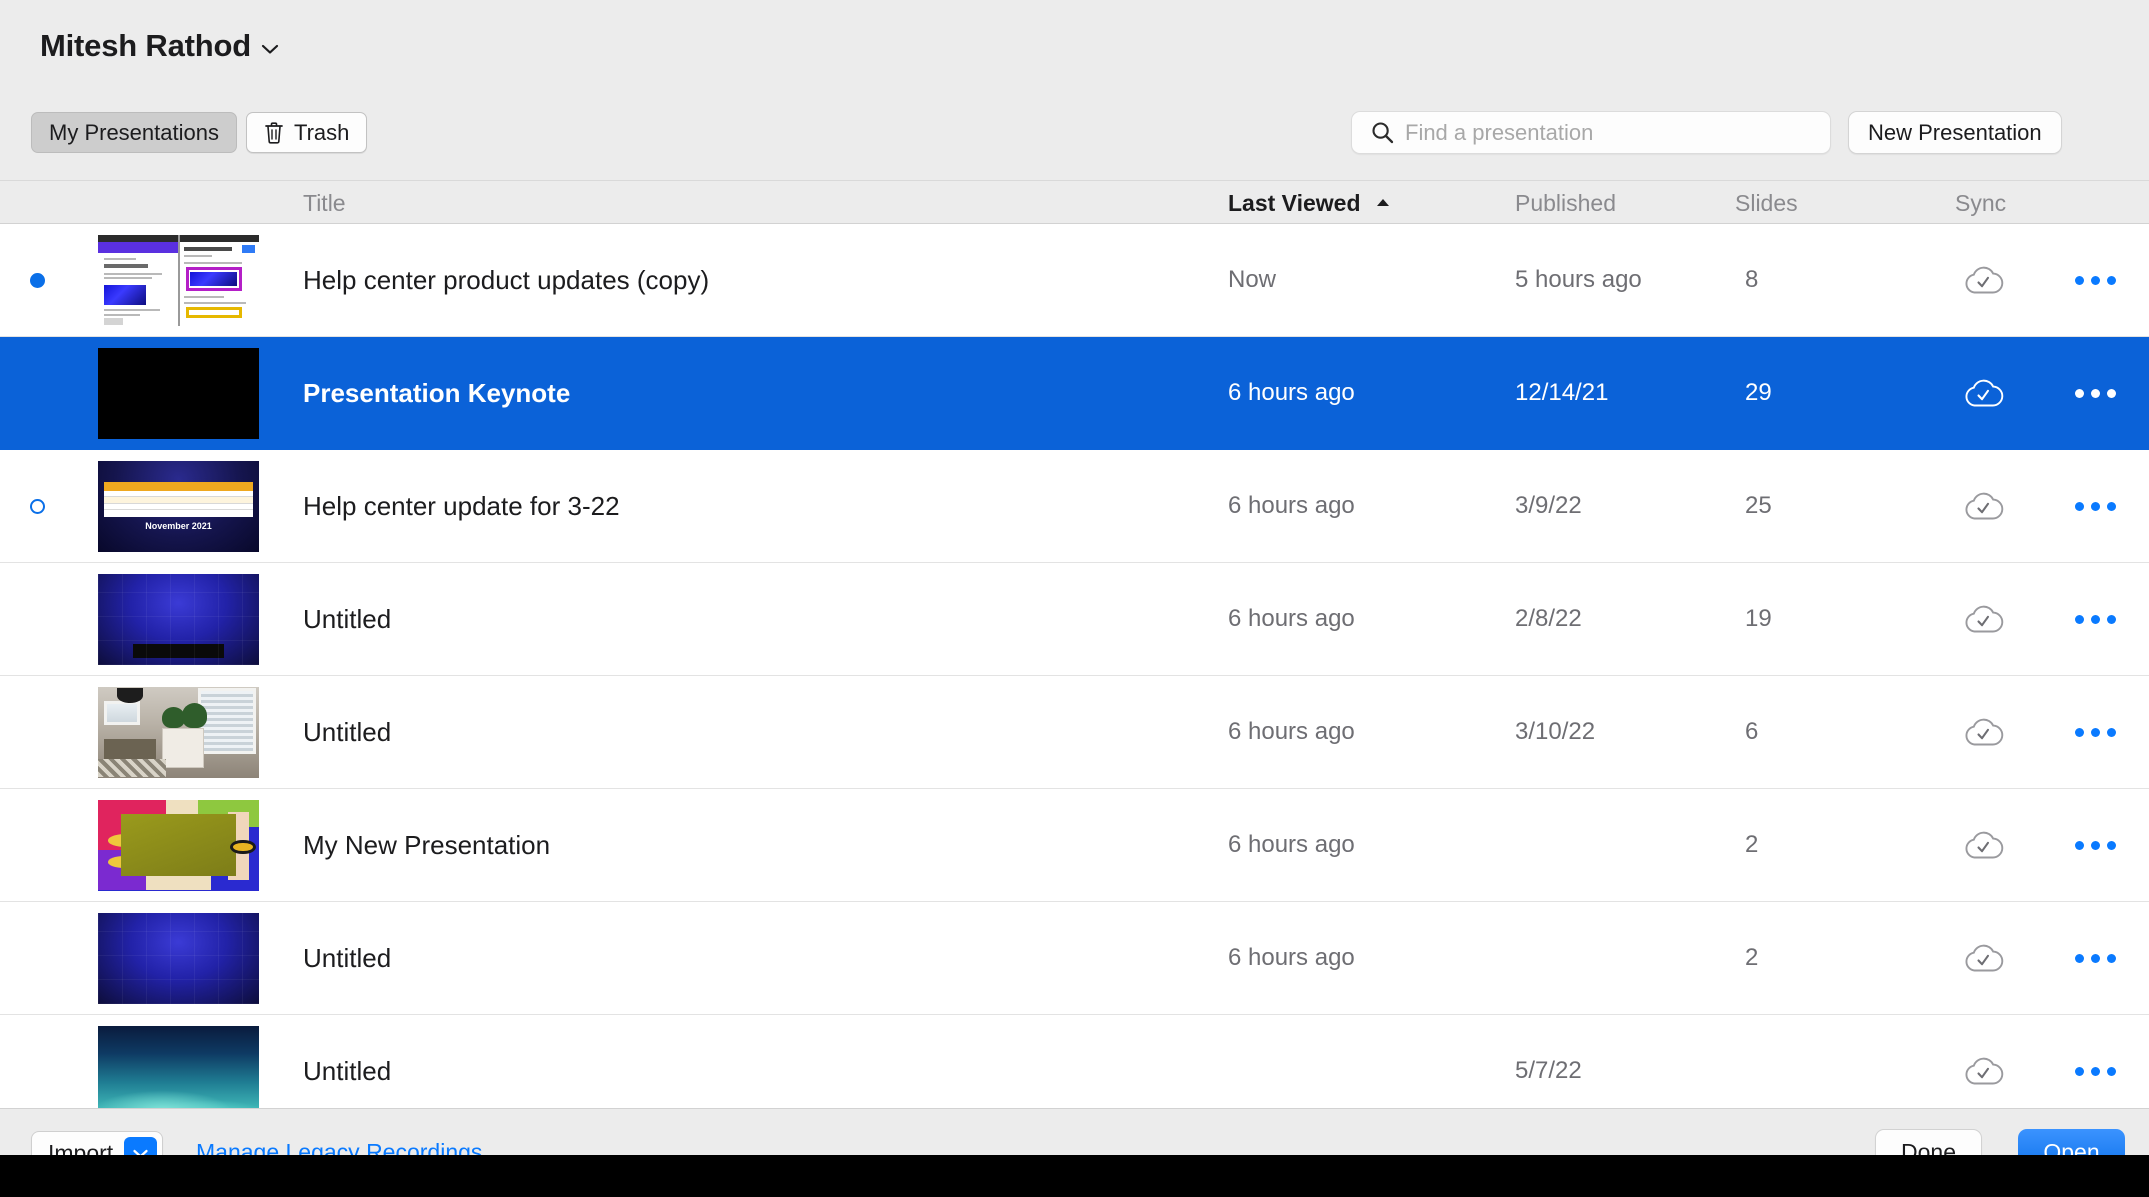 The height and width of the screenshot is (1197, 2149). What do you see at coordinates (1074, 1176) in the screenshot?
I see `screen-bottom-bezel` at bounding box center [1074, 1176].